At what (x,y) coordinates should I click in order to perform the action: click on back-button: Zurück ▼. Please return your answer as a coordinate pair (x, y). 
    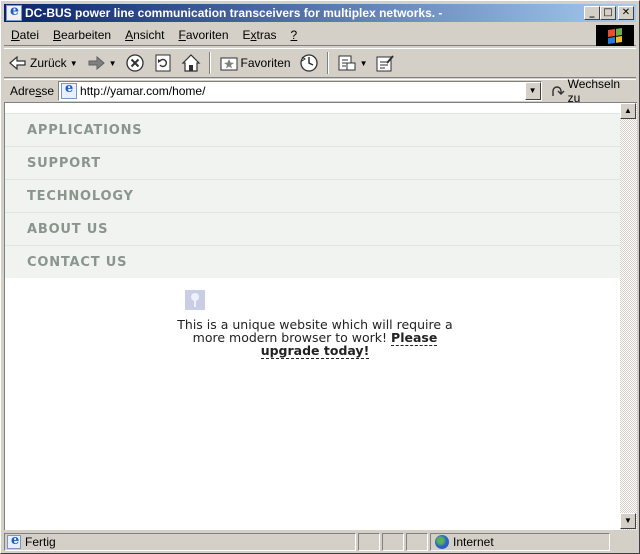
    Looking at the image, I should click on (43, 63).